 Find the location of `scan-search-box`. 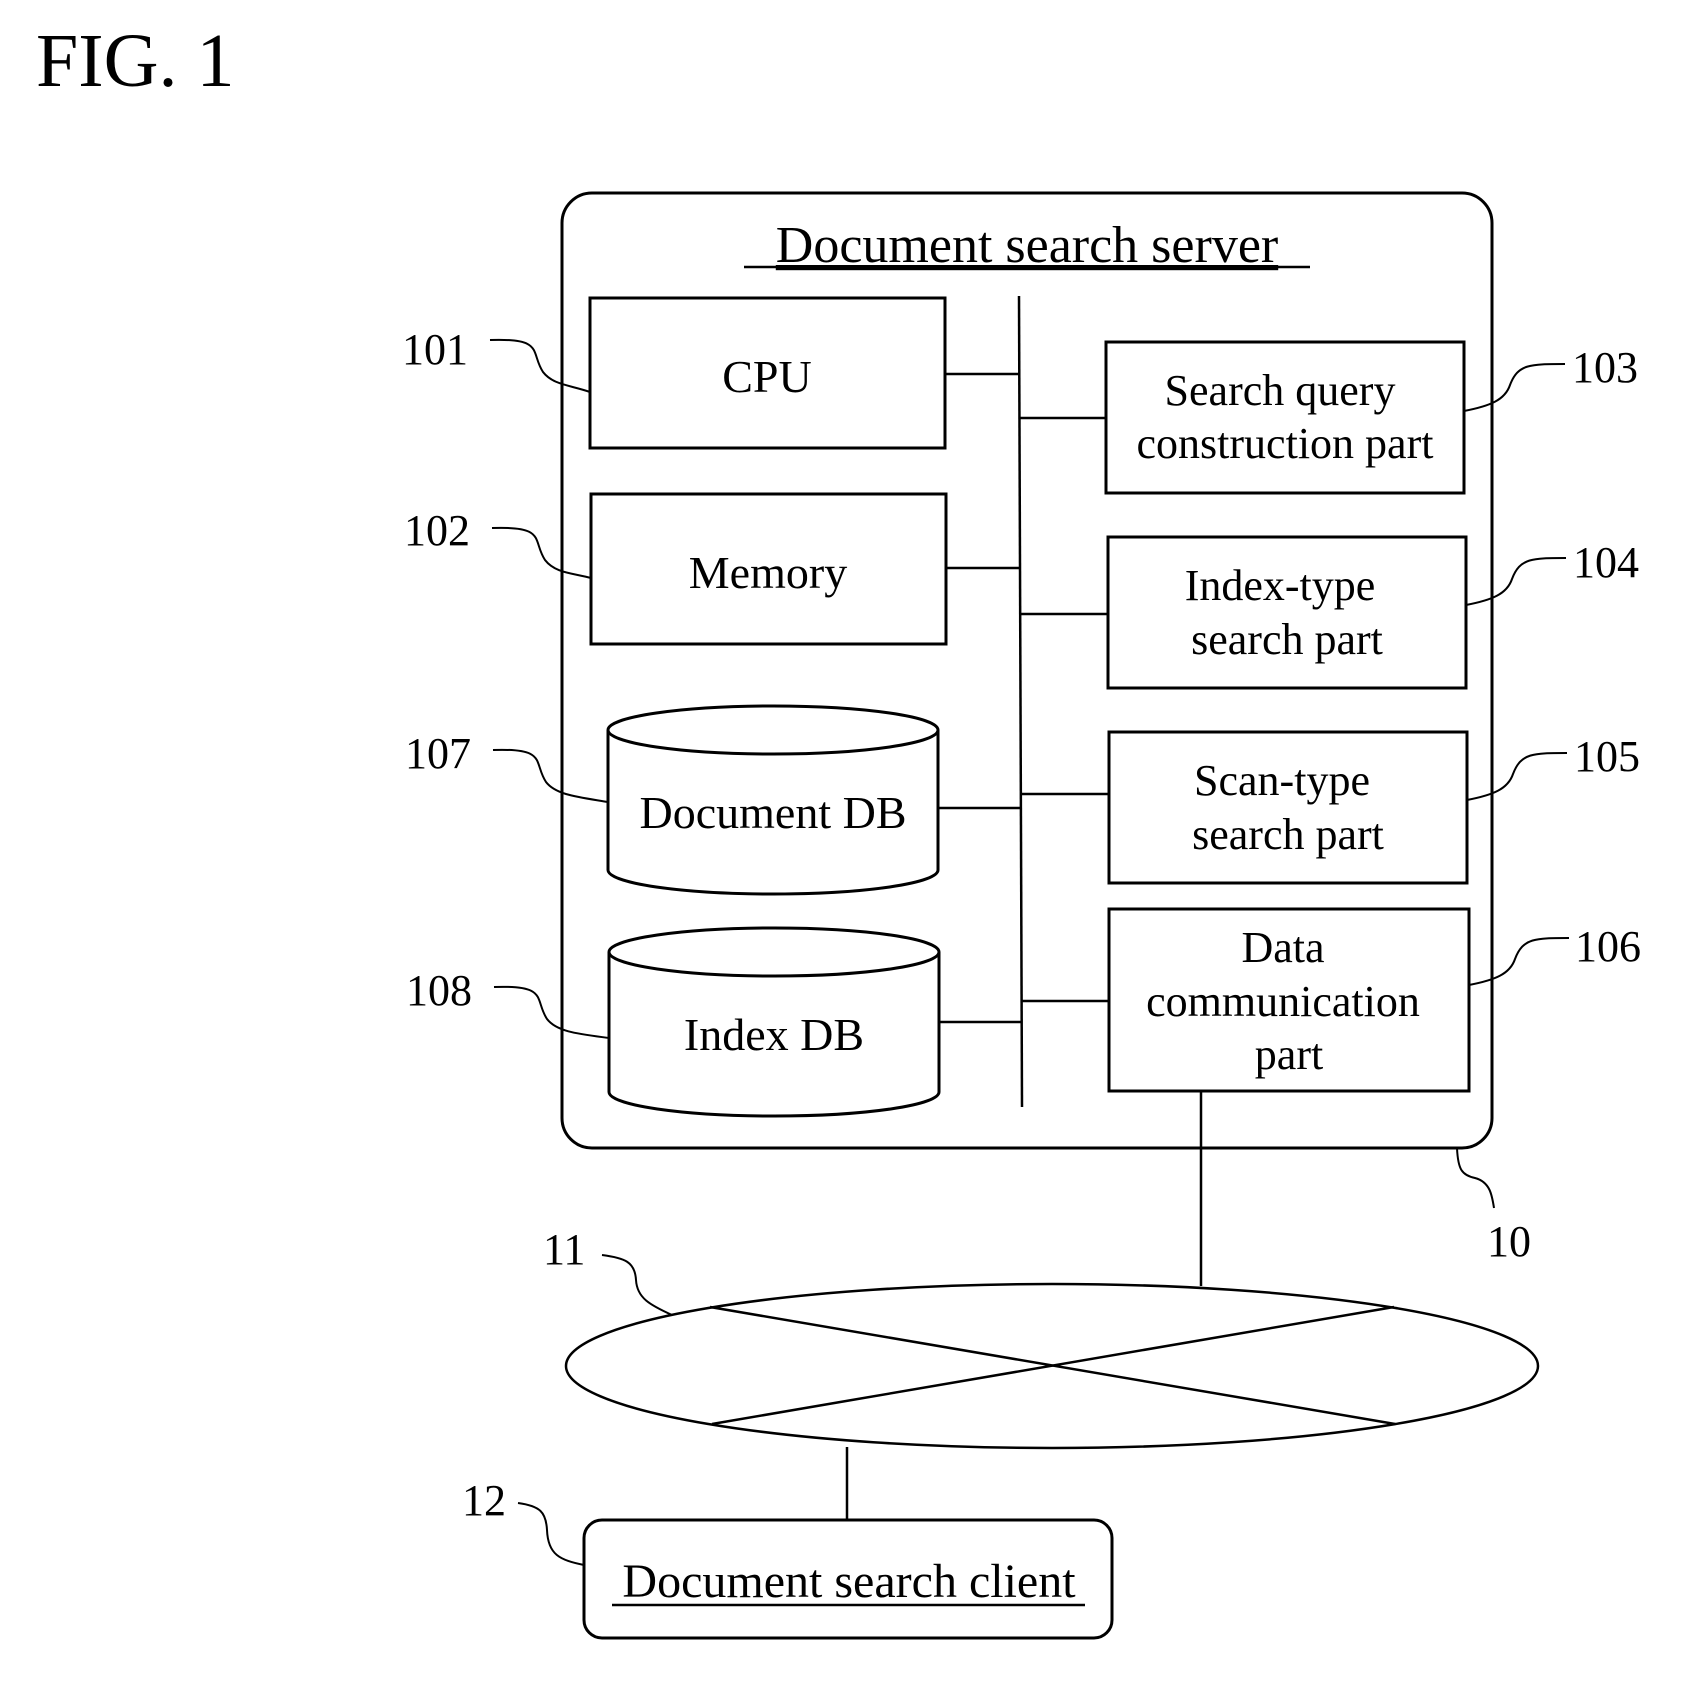

scan-search-box is located at coordinates (1288, 807).